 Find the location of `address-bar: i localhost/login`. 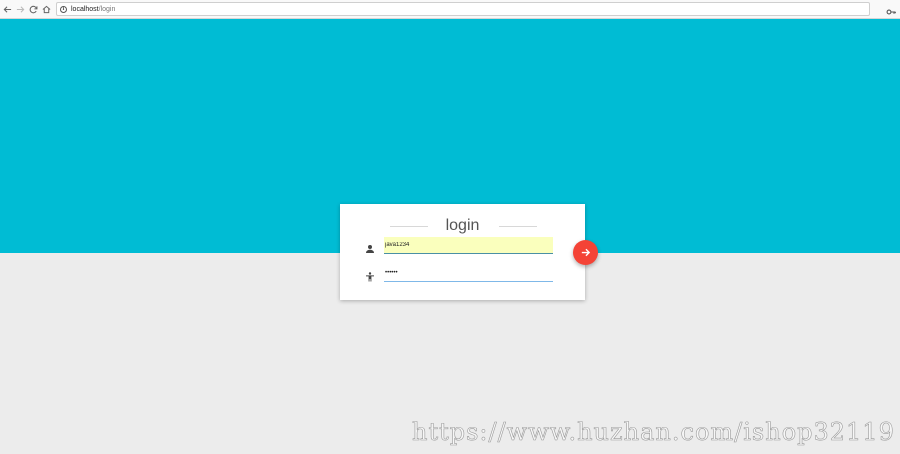

address-bar: i localhost/login is located at coordinates (463, 9).